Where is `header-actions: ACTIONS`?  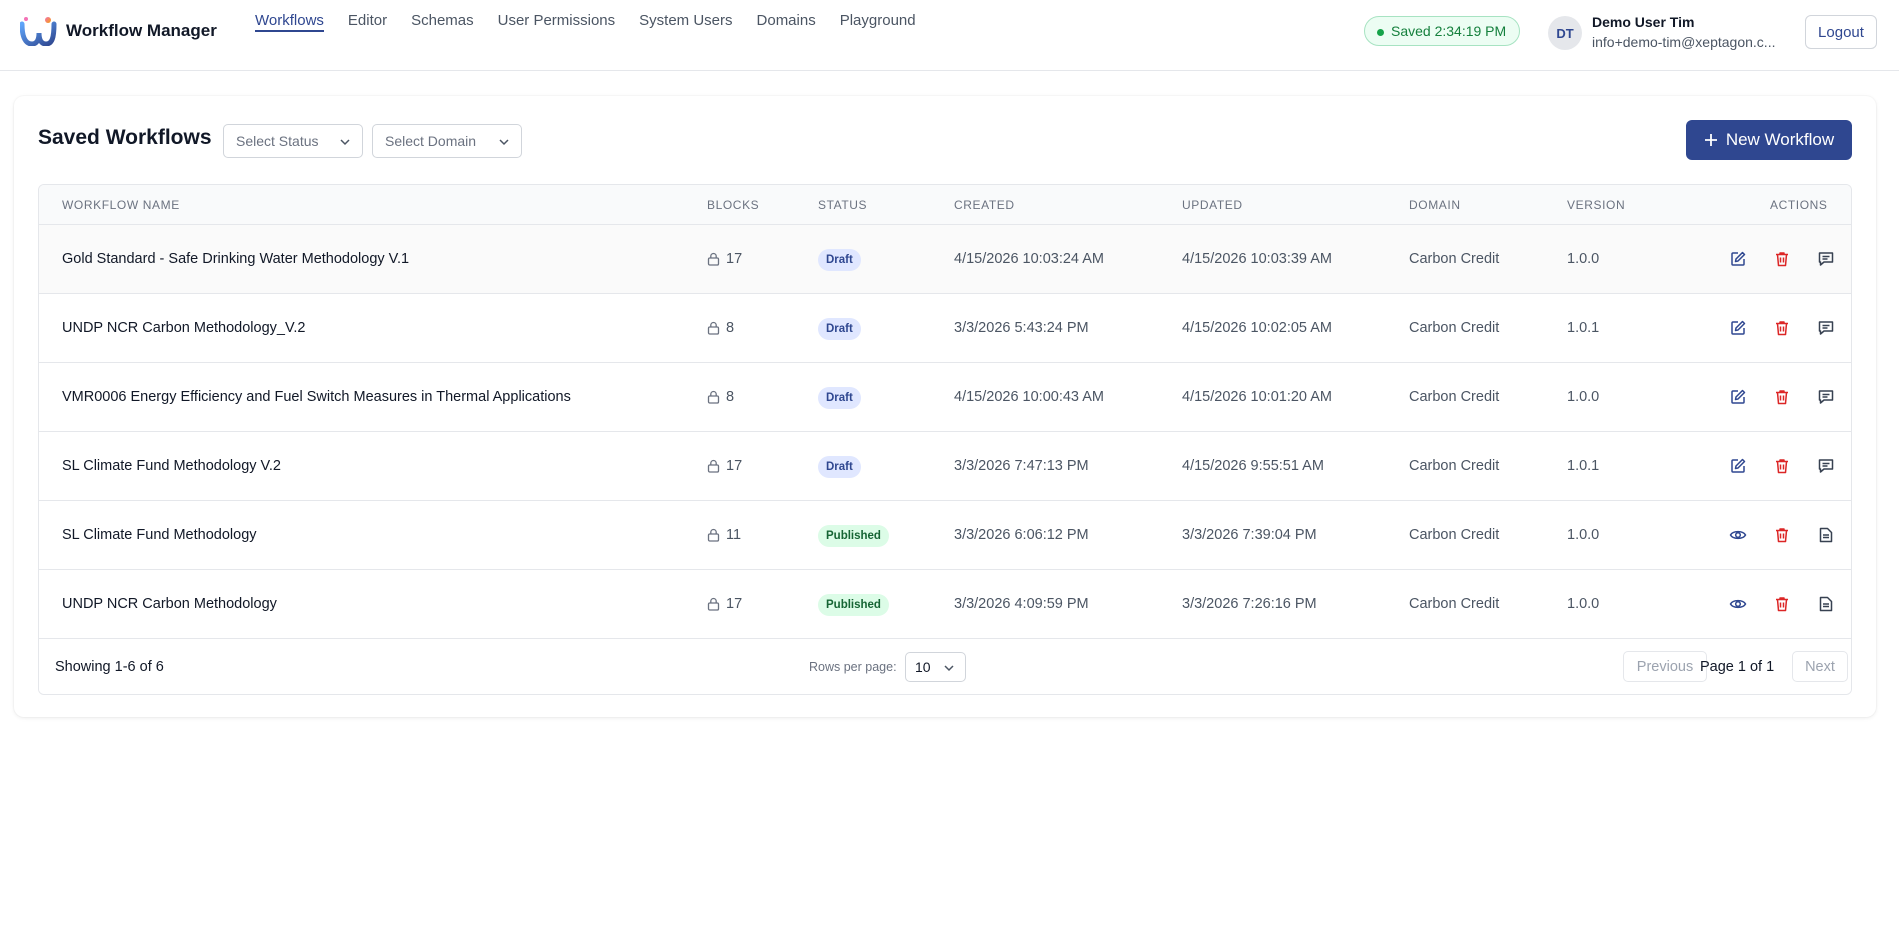 header-actions: ACTIONS is located at coordinates (1799, 205).